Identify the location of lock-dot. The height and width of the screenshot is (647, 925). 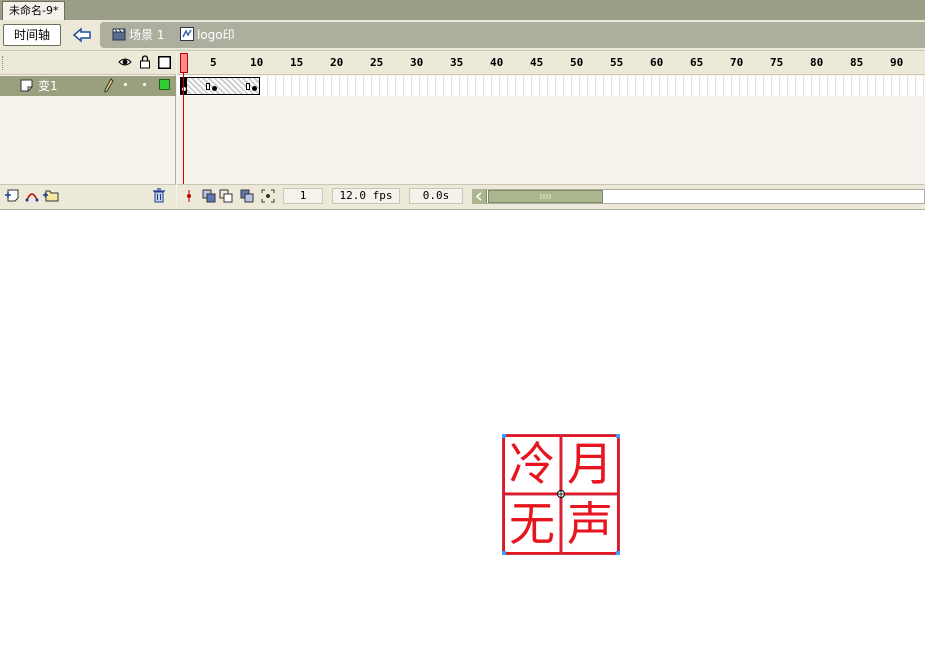
(144, 84).